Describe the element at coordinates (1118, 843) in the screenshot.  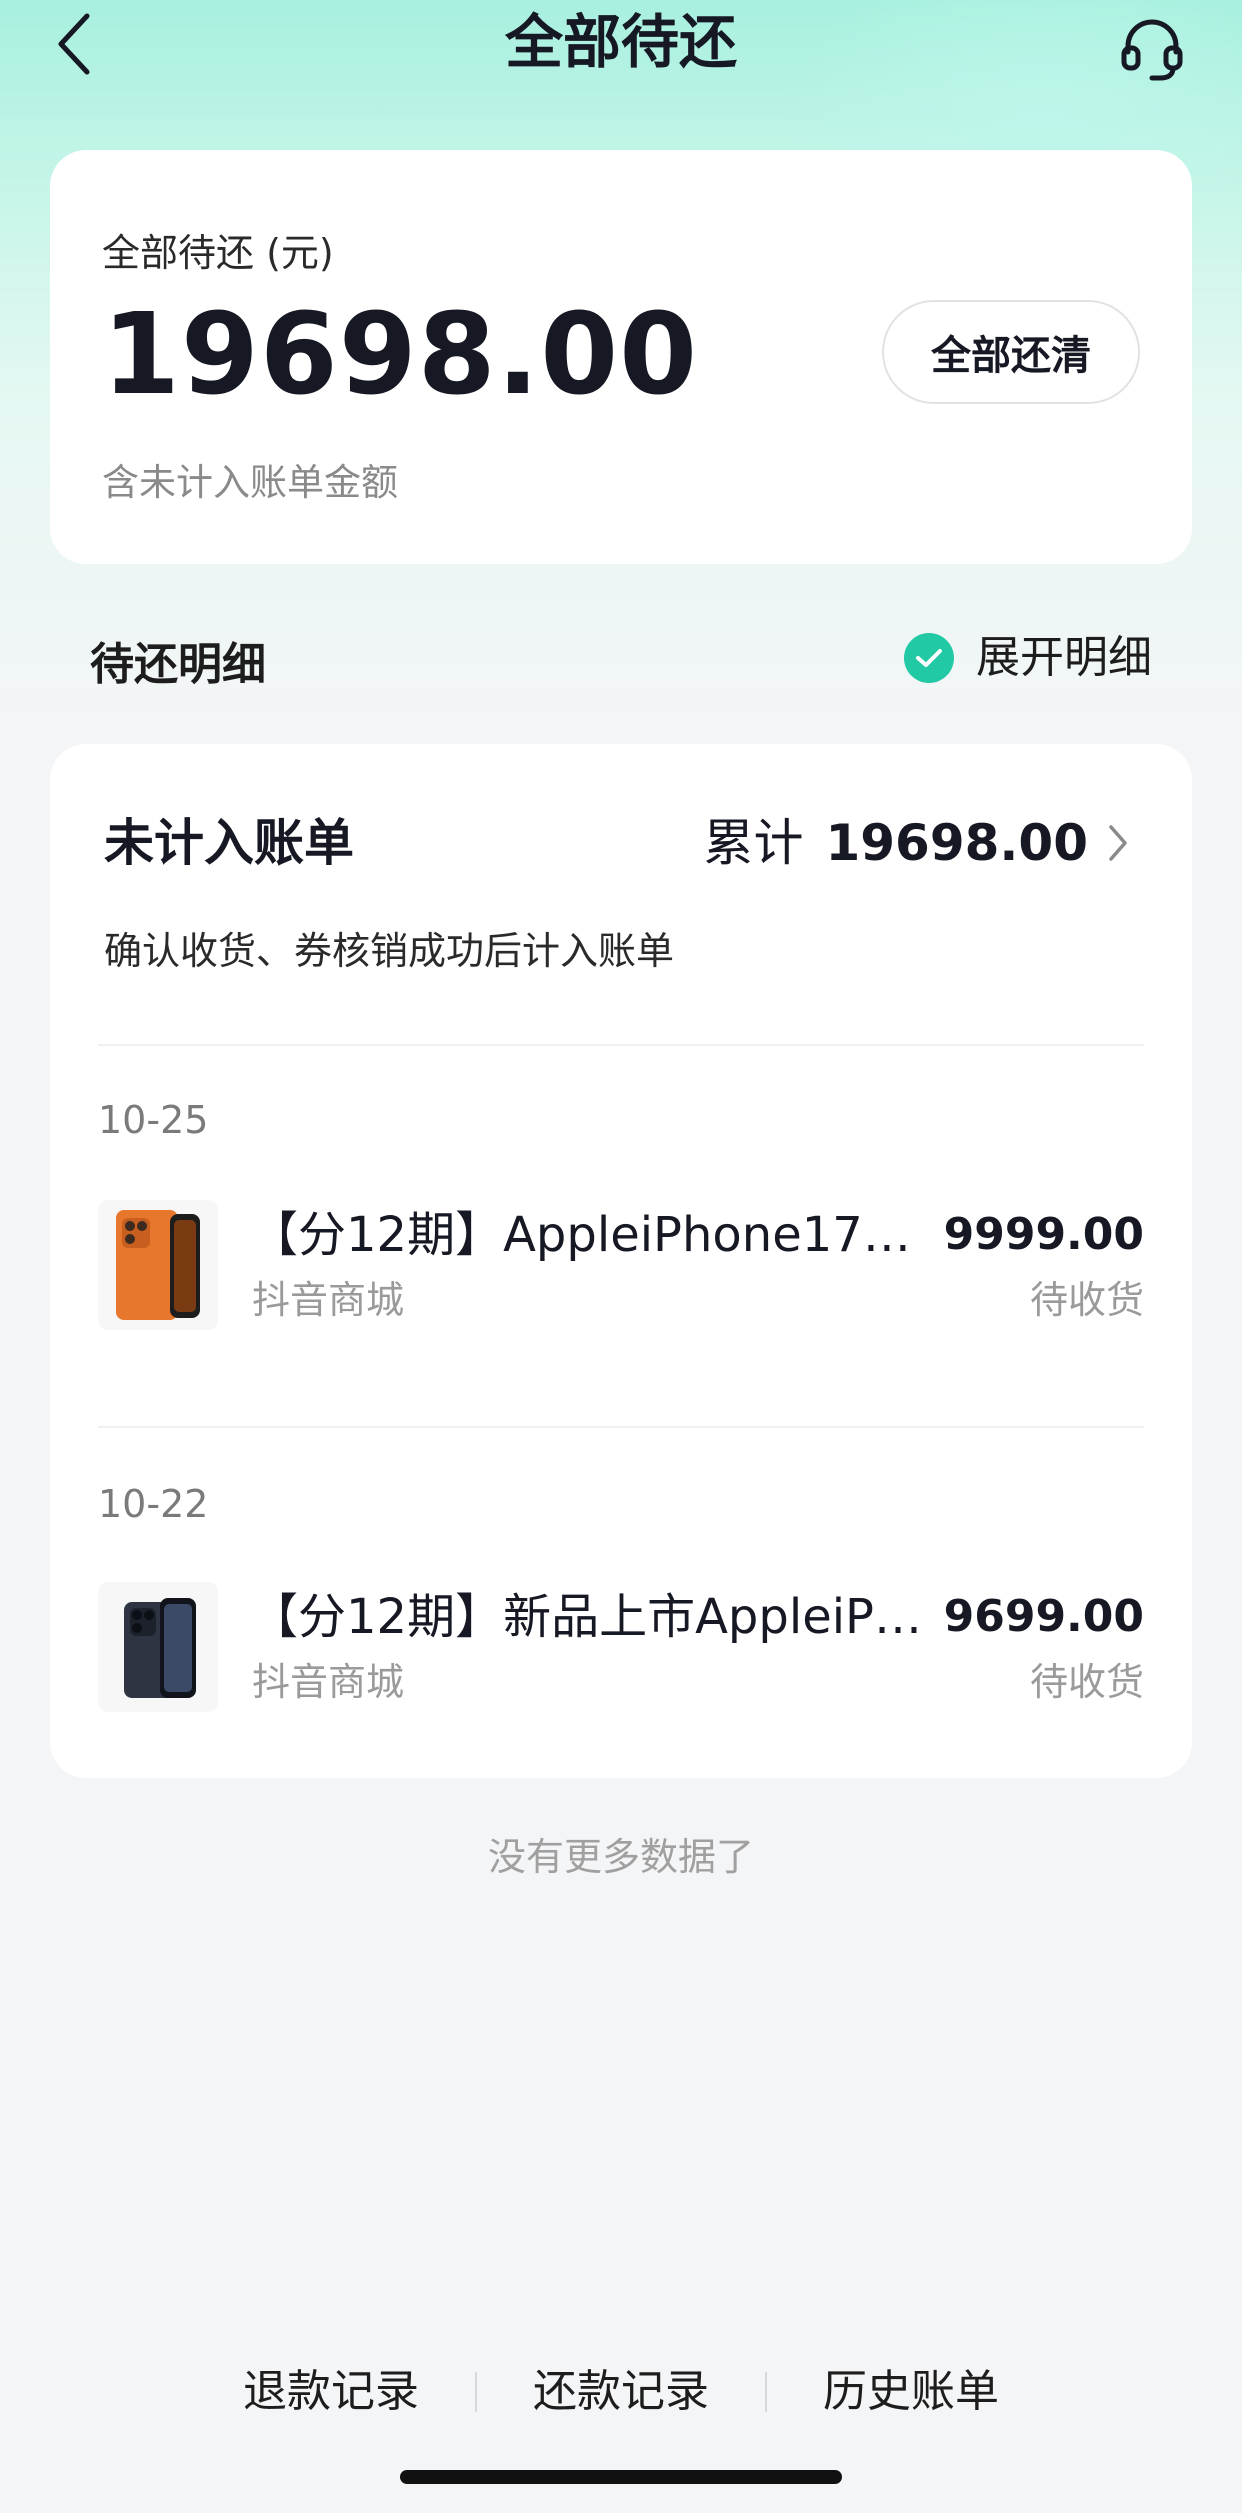
I see `chevron-right-icon` at that location.